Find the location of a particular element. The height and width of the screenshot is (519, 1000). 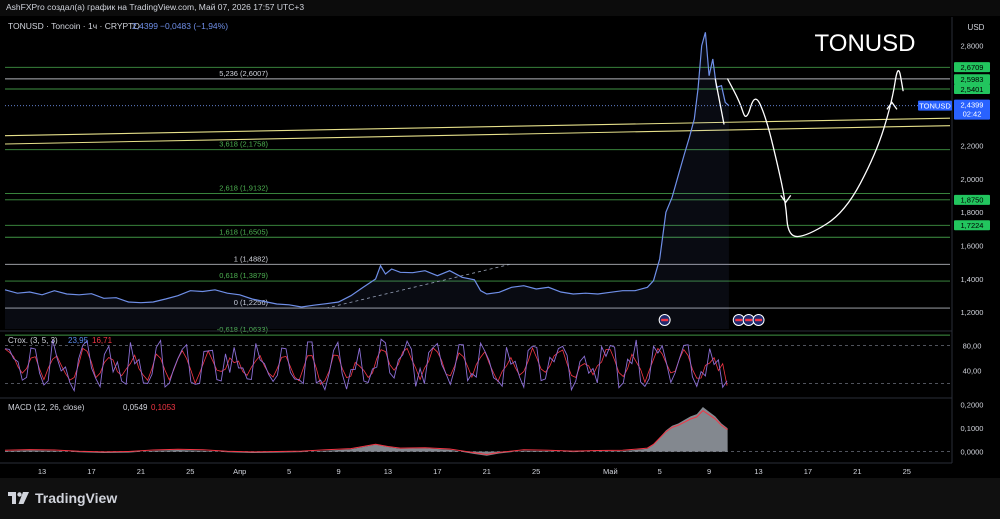

tradingview-logo: TradingView is located at coordinates (62, 498).